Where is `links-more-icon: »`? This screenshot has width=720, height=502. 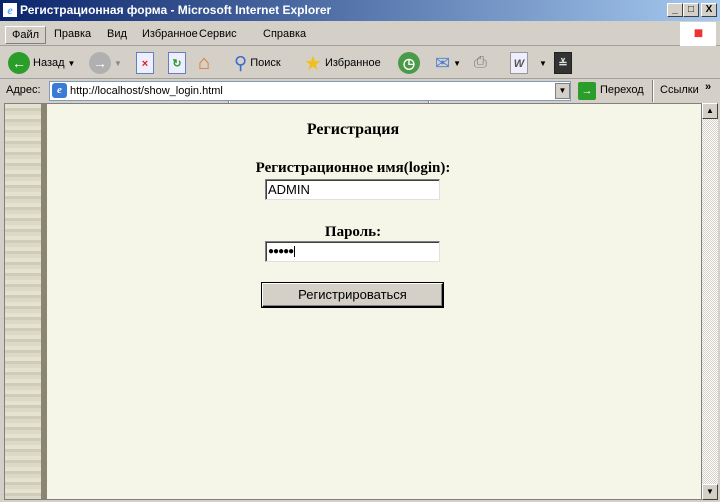 links-more-icon: » is located at coordinates (708, 87).